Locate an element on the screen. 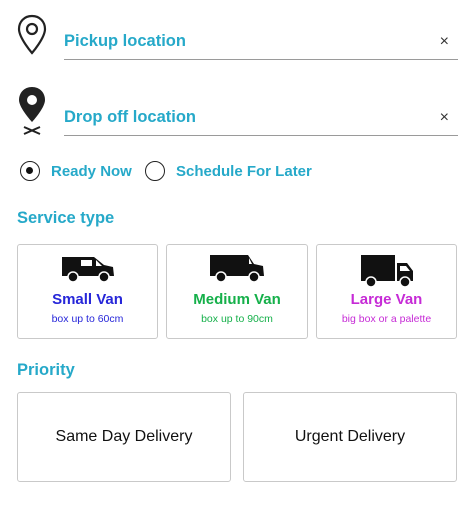 The image size is (467, 509). dropoff-row: Drop off location × is located at coordinates (233, 111).